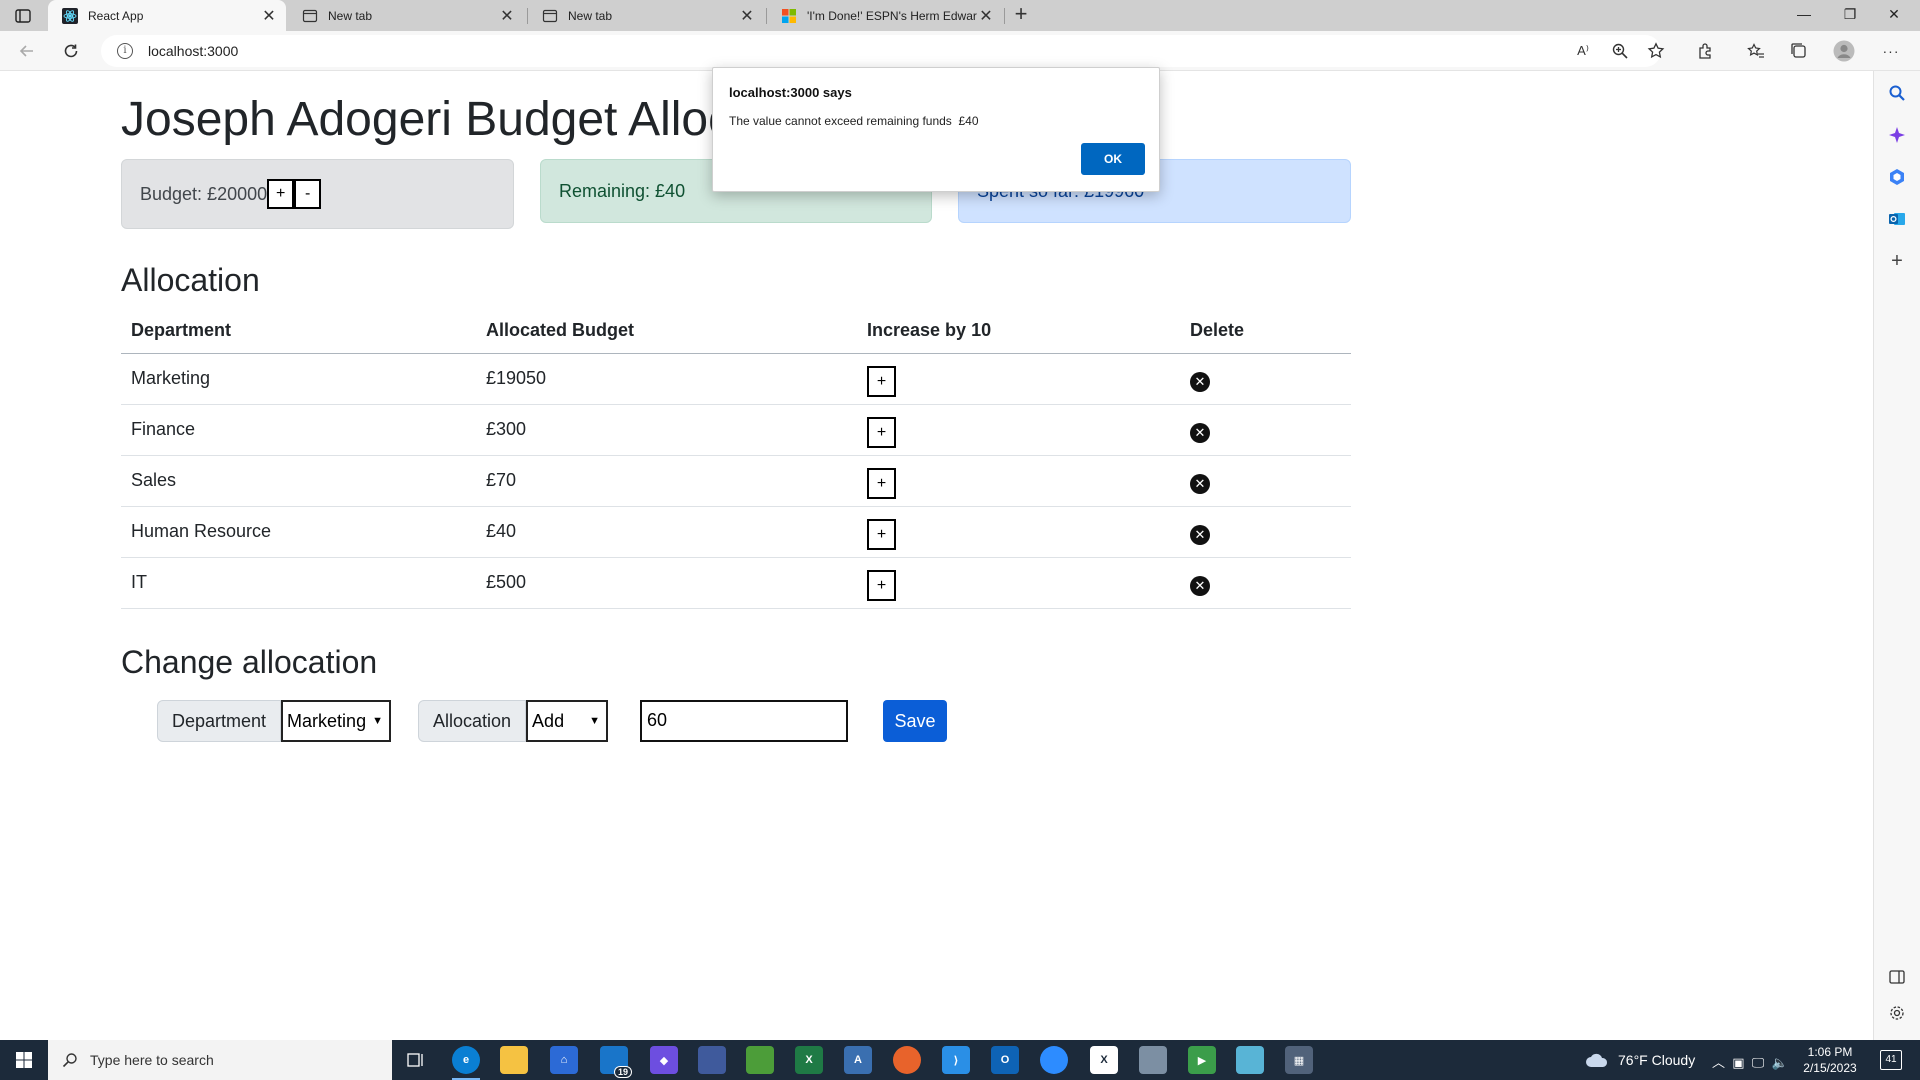  I want to click on taskbar-edge-icon: e, so click(466, 1063).